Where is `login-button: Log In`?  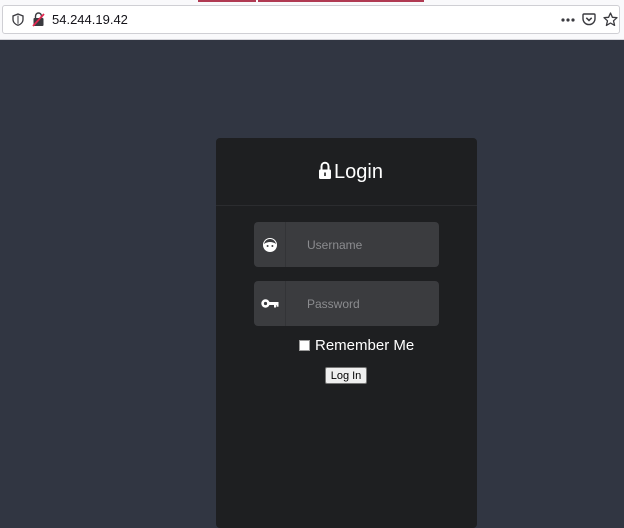
login-button: Log In is located at coordinates (346, 375).